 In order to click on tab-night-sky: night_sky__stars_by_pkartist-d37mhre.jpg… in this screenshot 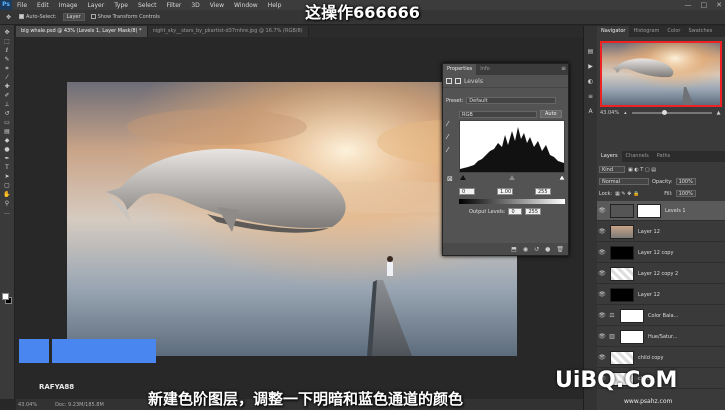, I will do `click(228, 31)`.